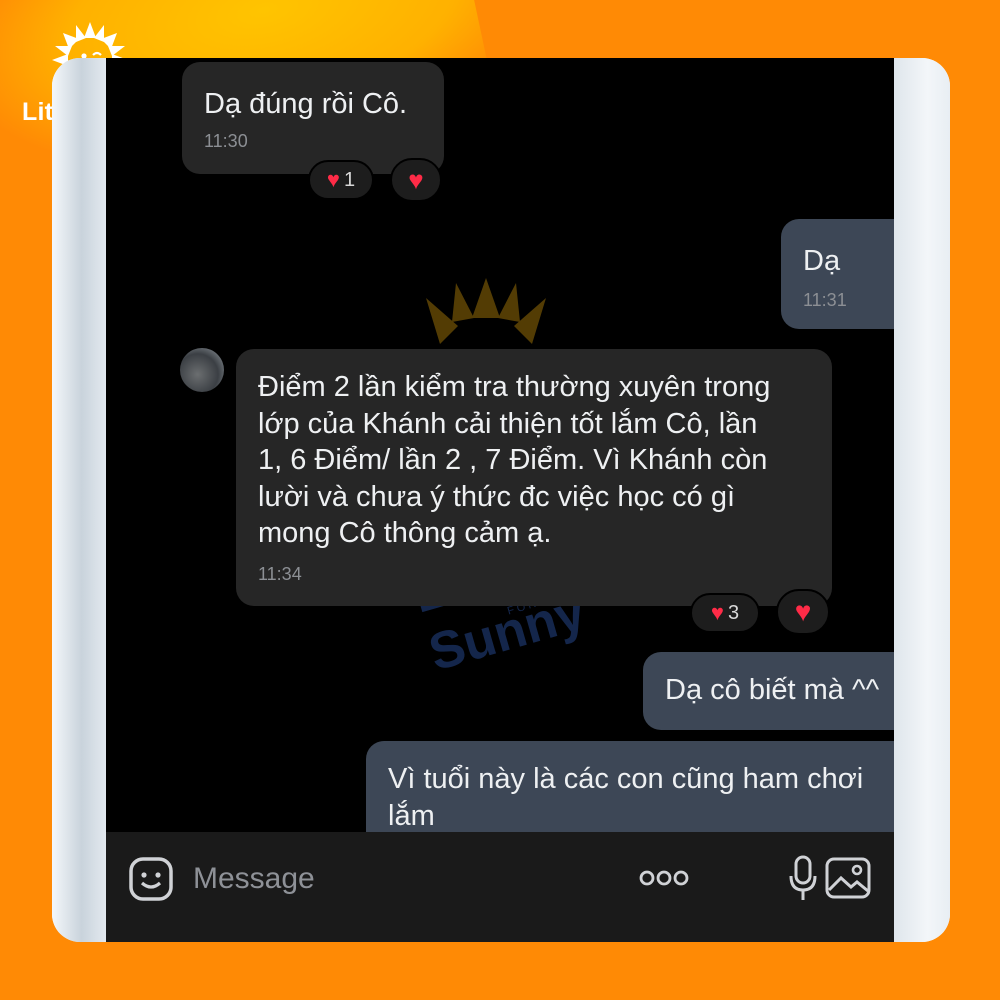  Describe the element at coordinates (664, 878) in the screenshot. I see `more-icon` at that location.